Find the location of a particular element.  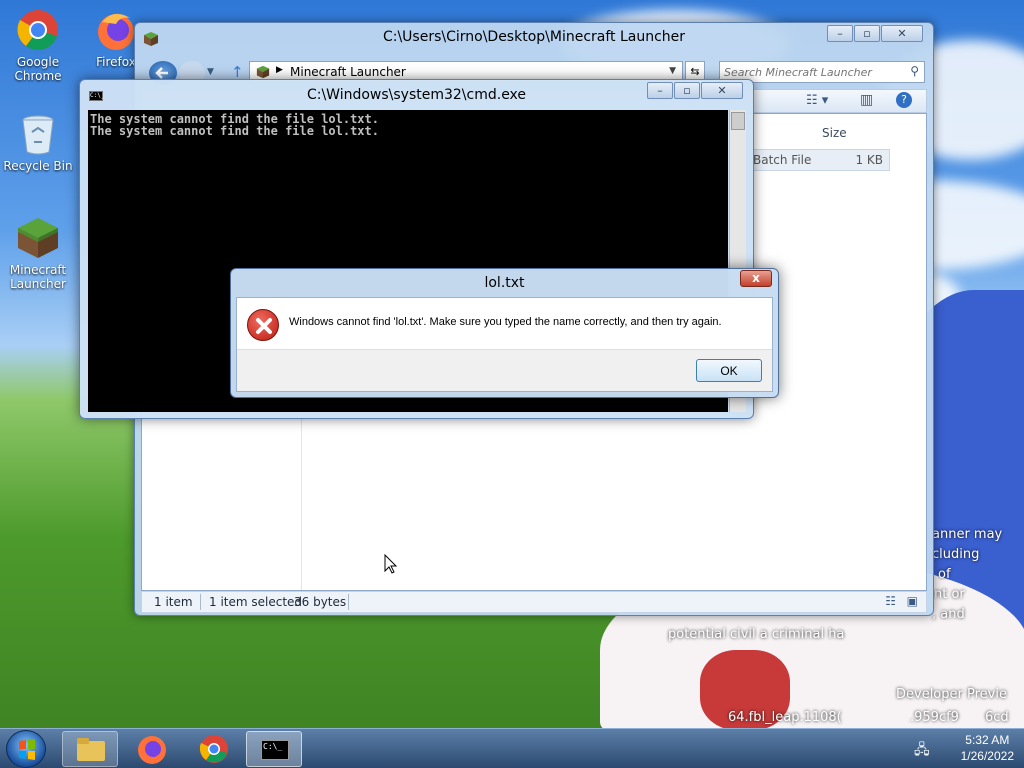

help-icon: ? is located at coordinates (904, 100).